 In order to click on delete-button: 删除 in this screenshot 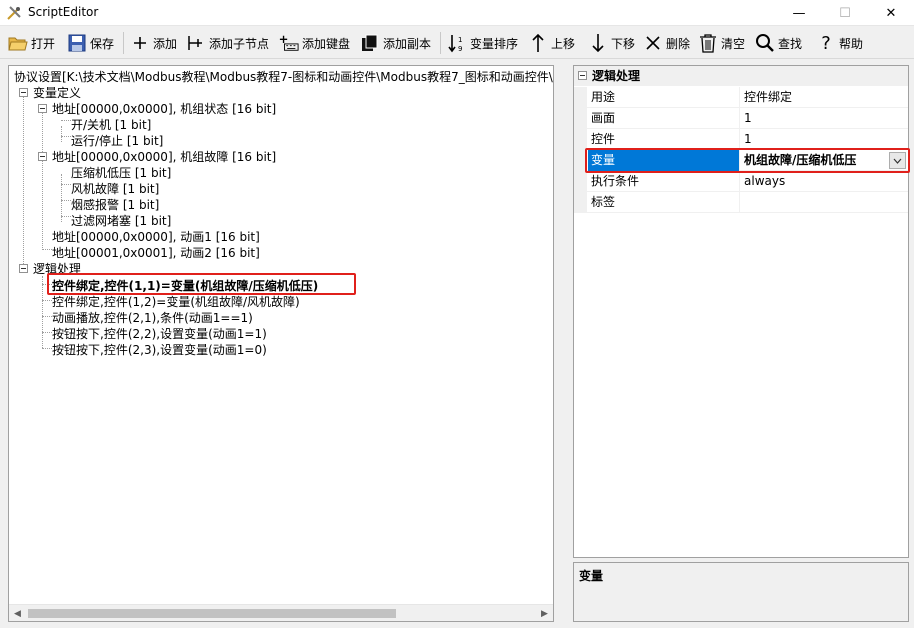, I will do `click(666, 43)`.